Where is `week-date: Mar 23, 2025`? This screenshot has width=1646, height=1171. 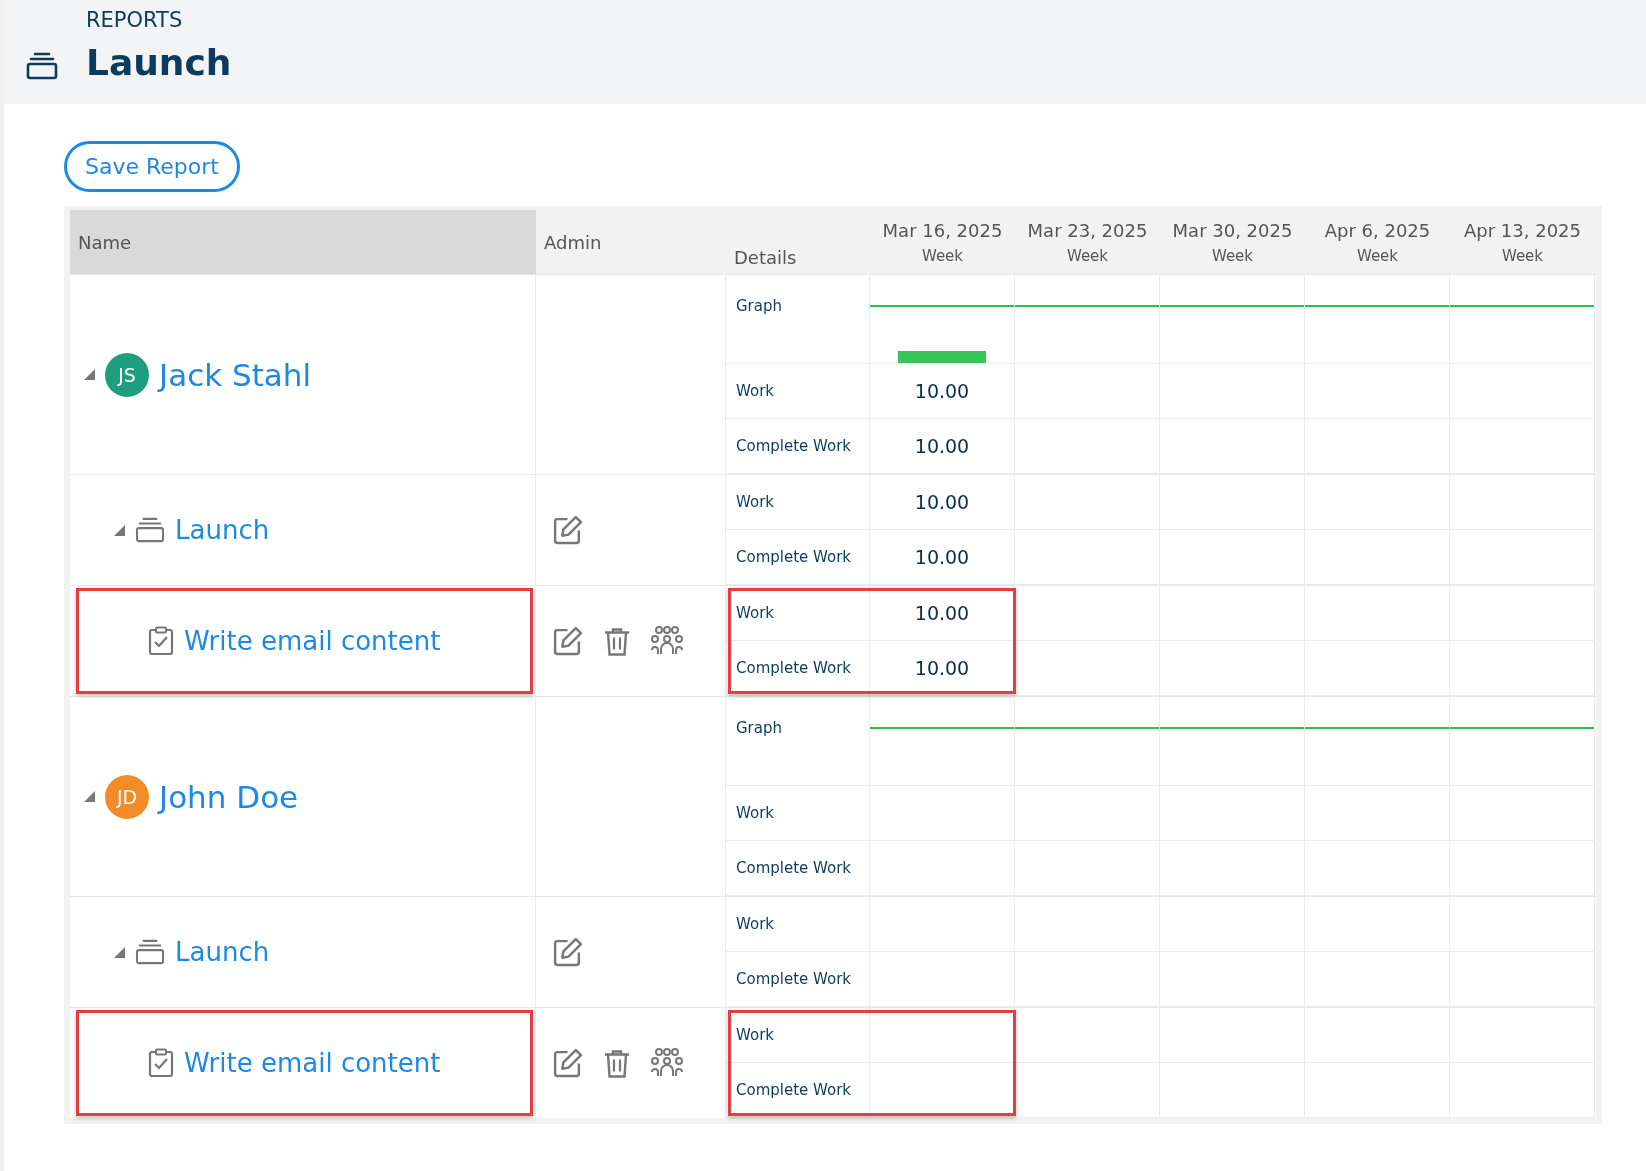 week-date: Mar 23, 2025 is located at coordinates (1087, 230).